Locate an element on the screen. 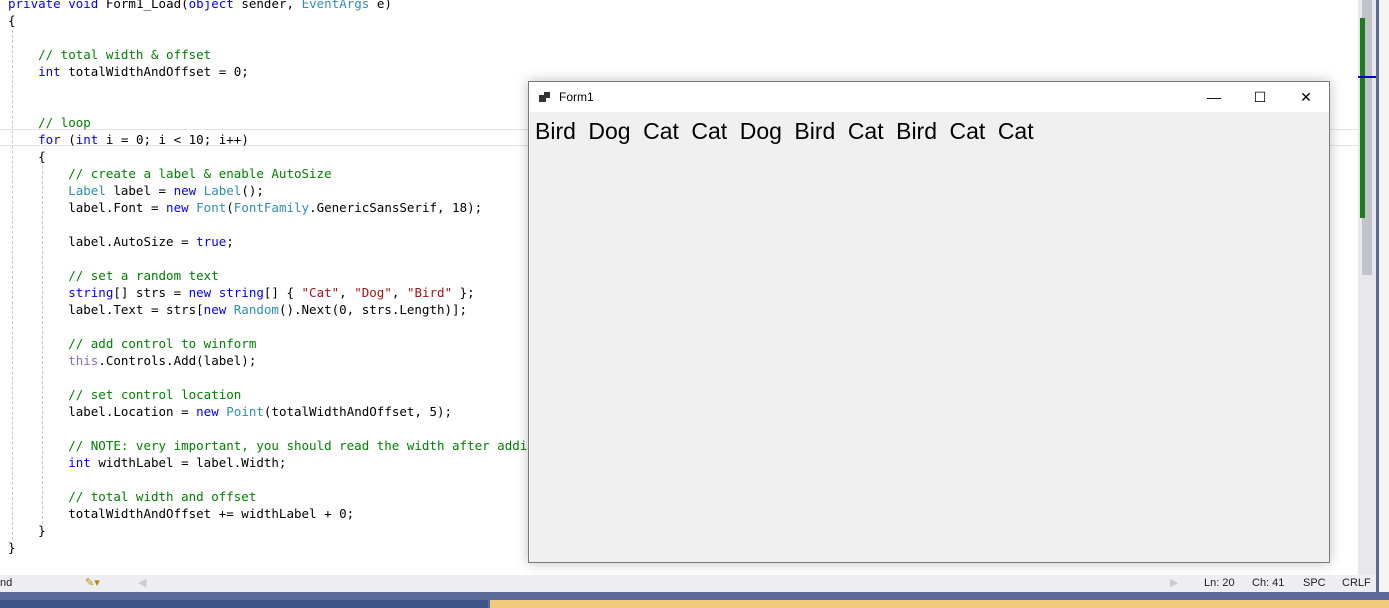  code-line: // total width and offset is located at coordinates (132, 496).